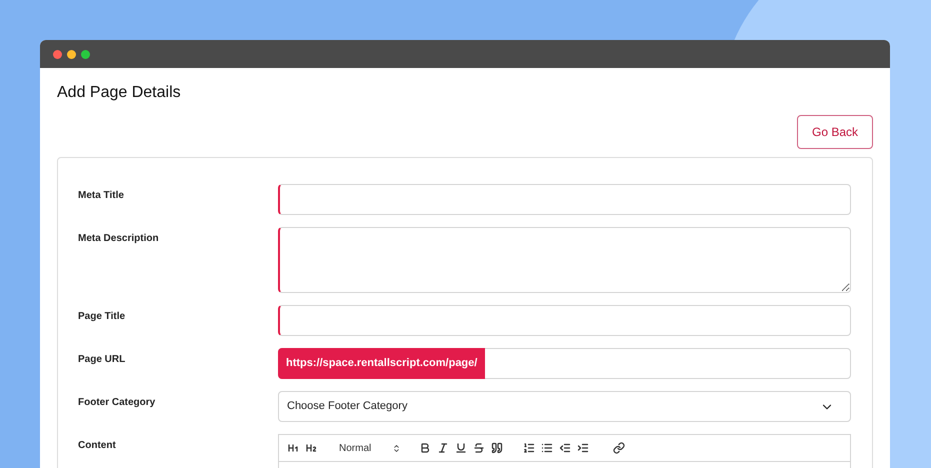 The image size is (931, 468). Describe the element at coordinates (119, 93) in the screenshot. I see `page-title: Add Page Details` at that location.